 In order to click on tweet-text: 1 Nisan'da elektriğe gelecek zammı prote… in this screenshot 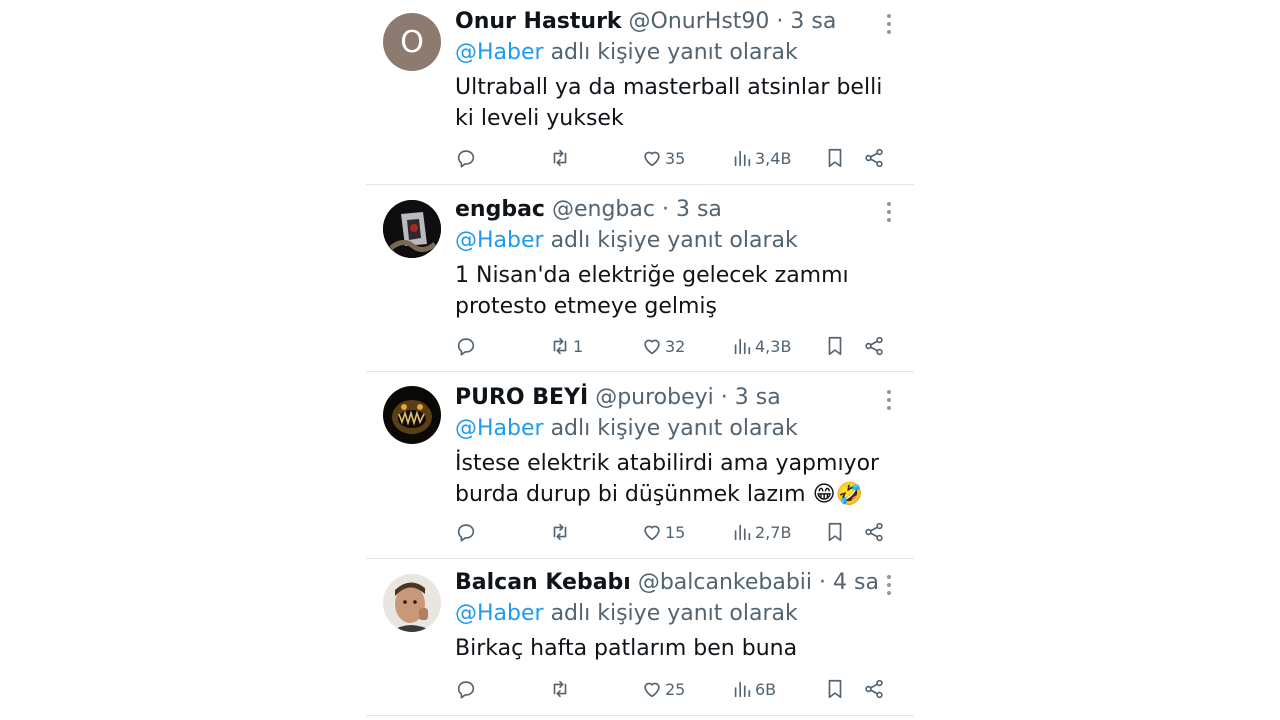, I will do `click(652, 291)`.